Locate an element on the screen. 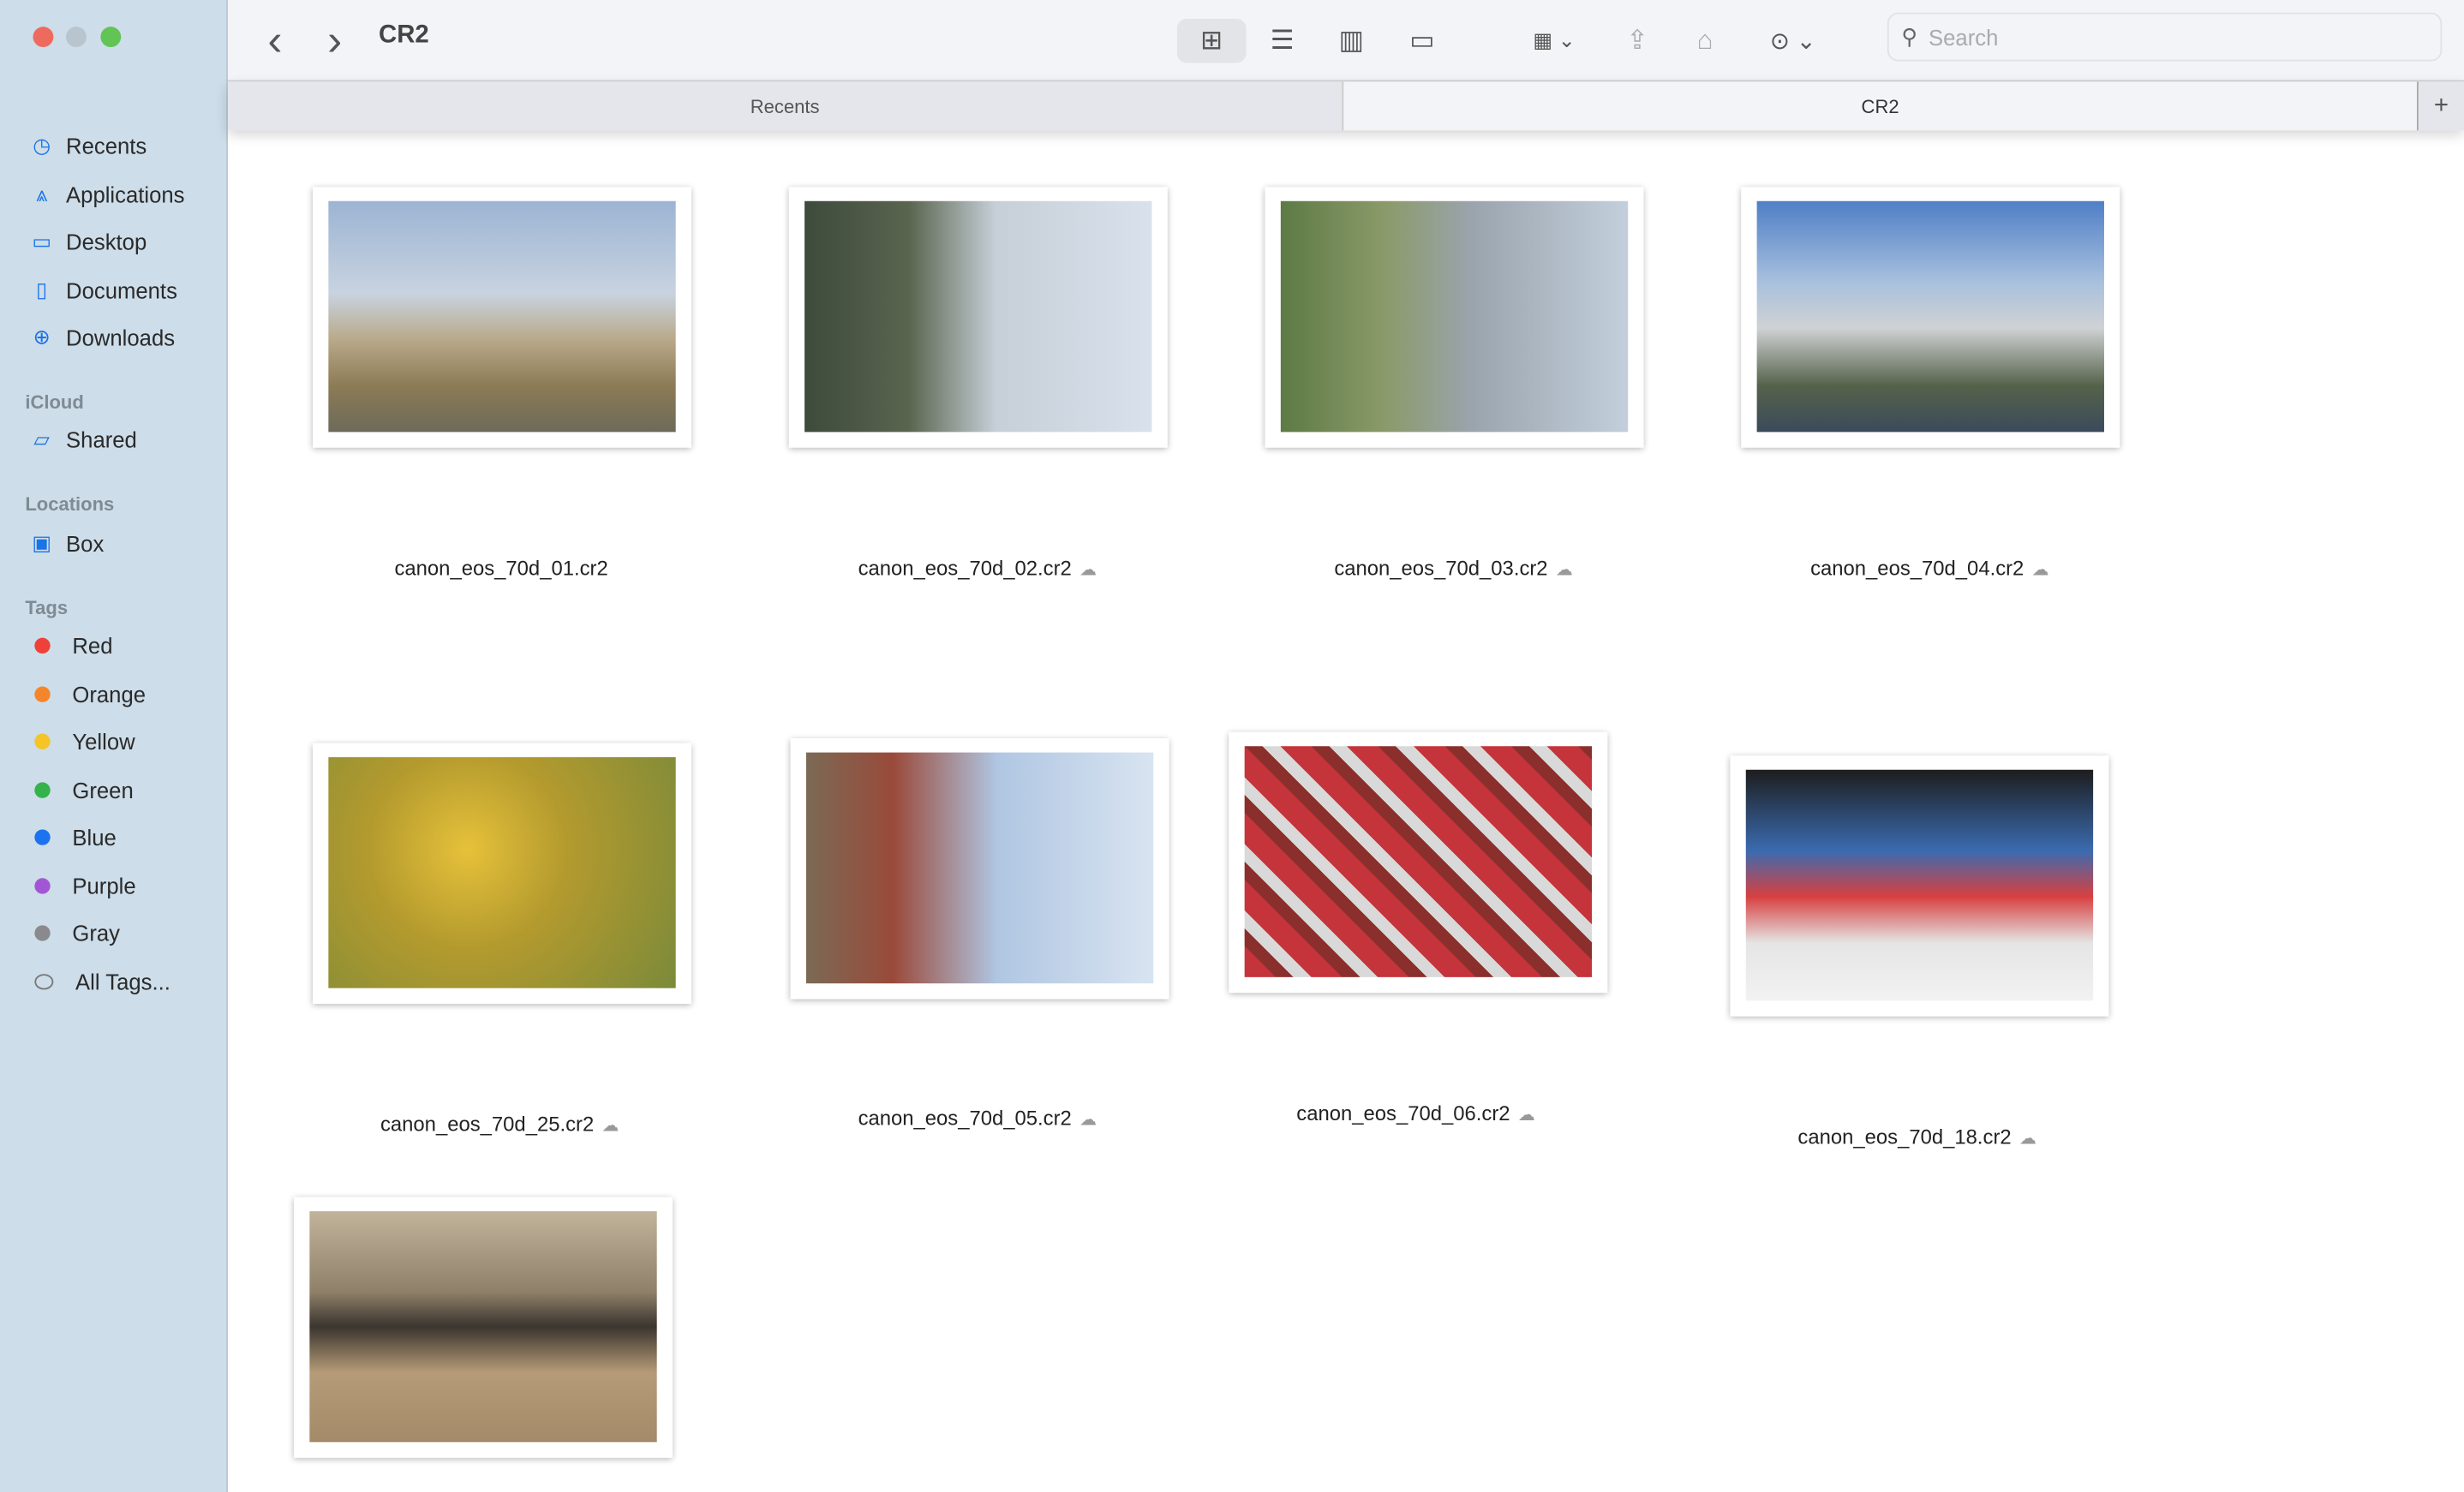 The height and width of the screenshot is (1492, 2464). sidebar-section-header: iCloud is located at coordinates (54, 402).